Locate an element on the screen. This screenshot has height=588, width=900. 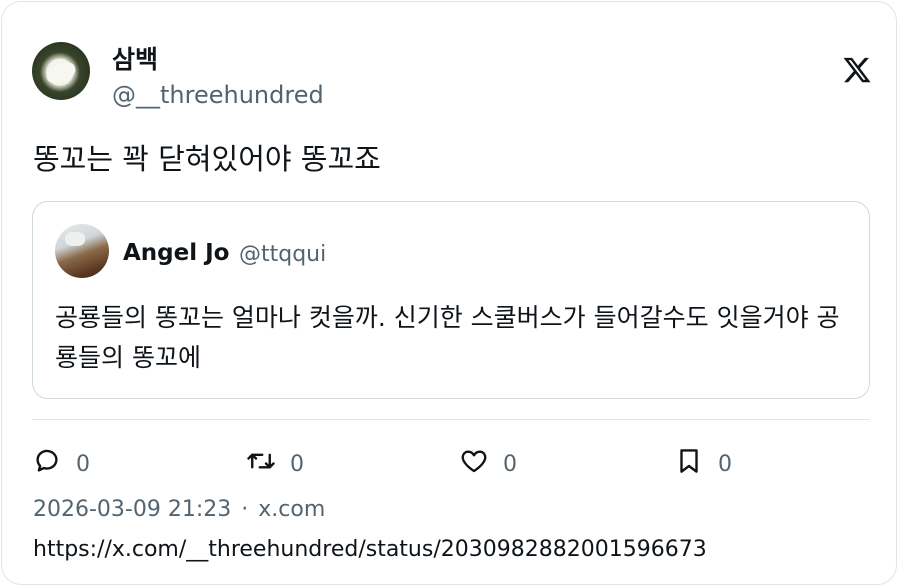
heart-icon is located at coordinates (474, 461).